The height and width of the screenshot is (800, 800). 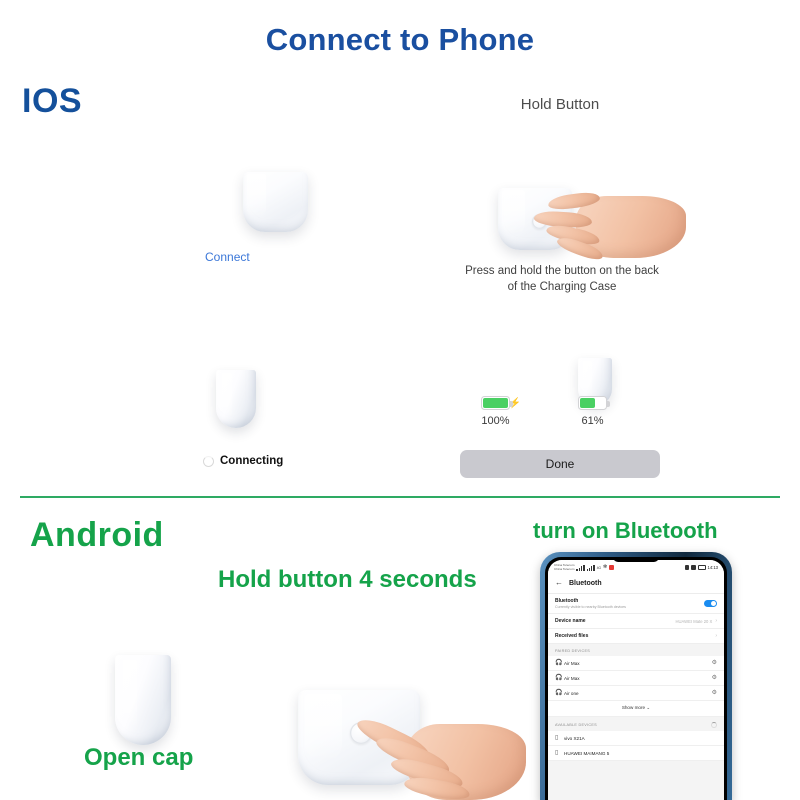 What do you see at coordinates (252, 461) in the screenshot?
I see `connecting-label: Connecting` at bounding box center [252, 461].